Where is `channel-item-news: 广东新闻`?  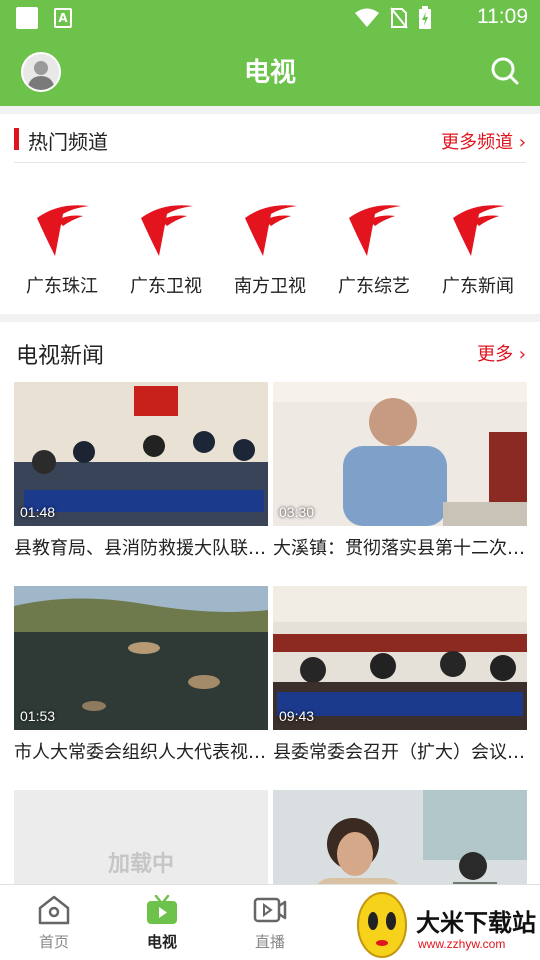 channel-item-news: 广东新闻 is located at coordinates (478, 247).